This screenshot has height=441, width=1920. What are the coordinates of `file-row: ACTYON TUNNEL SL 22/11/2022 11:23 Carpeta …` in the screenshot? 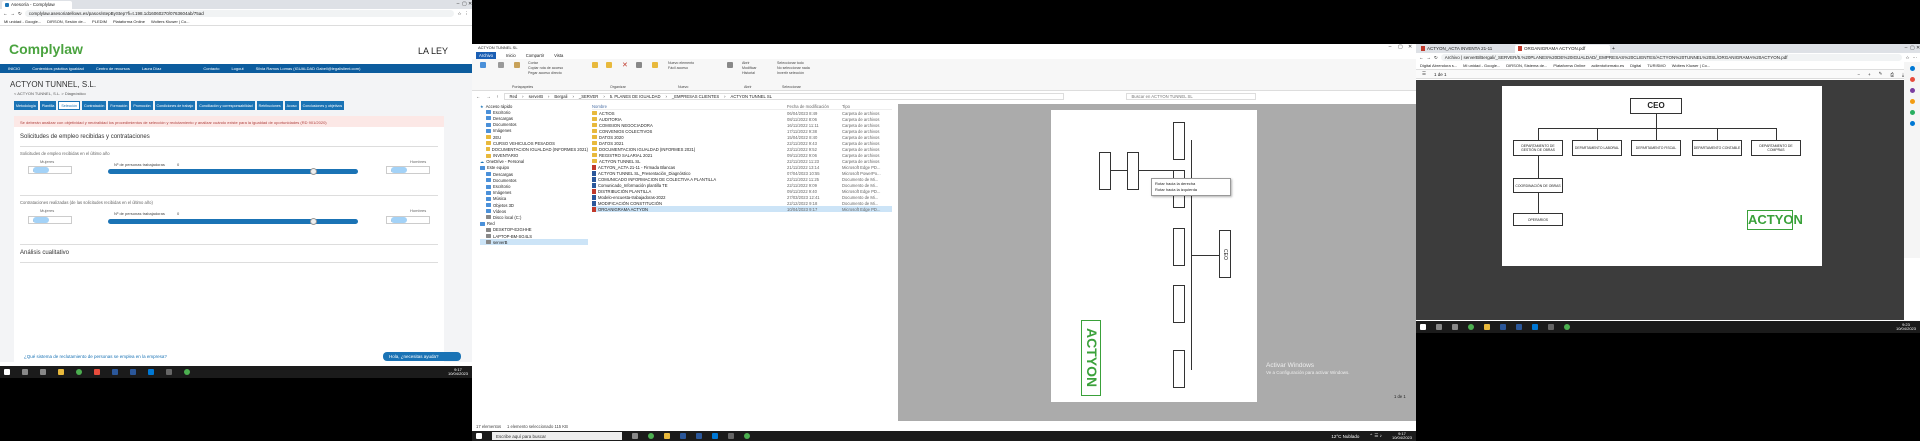 It's located at (742, 161).